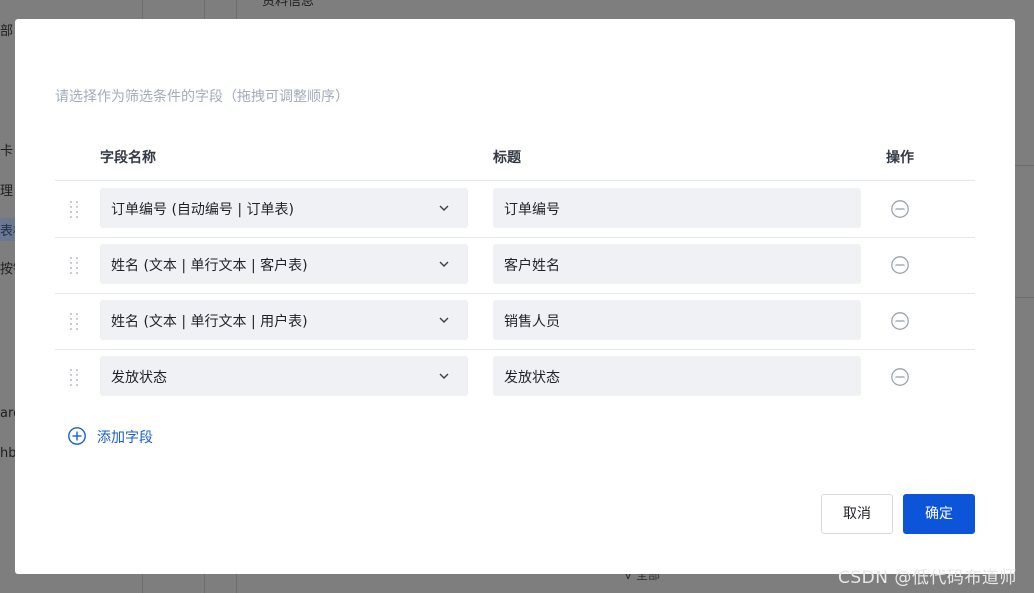  I want to click on column-header-field-name: 字段名称, so click(128, 158).